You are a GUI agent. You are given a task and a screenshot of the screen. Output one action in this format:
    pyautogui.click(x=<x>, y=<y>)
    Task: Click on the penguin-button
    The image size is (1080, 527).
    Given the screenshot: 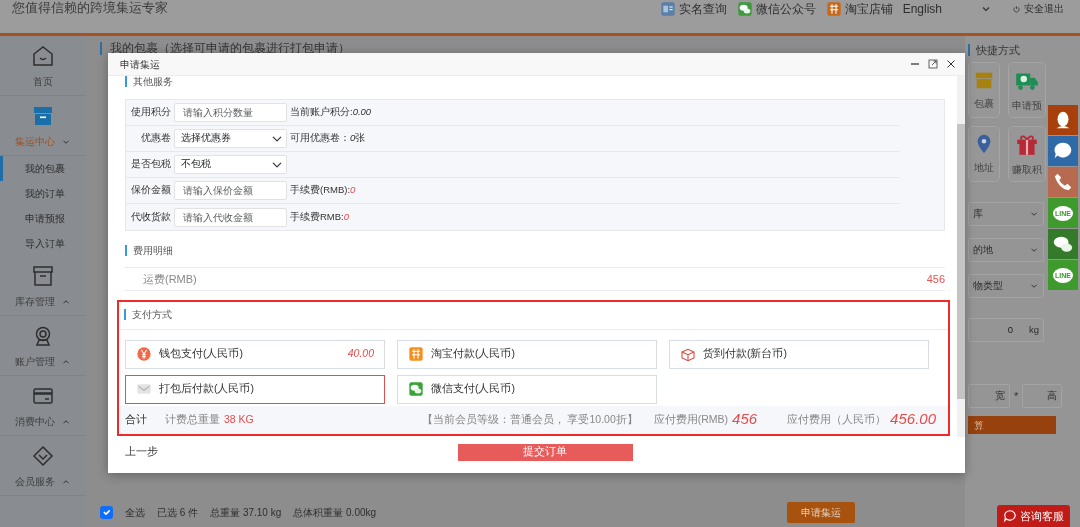 What is the action you would take?
    pyautogui.click(x=1063, y=120)
    